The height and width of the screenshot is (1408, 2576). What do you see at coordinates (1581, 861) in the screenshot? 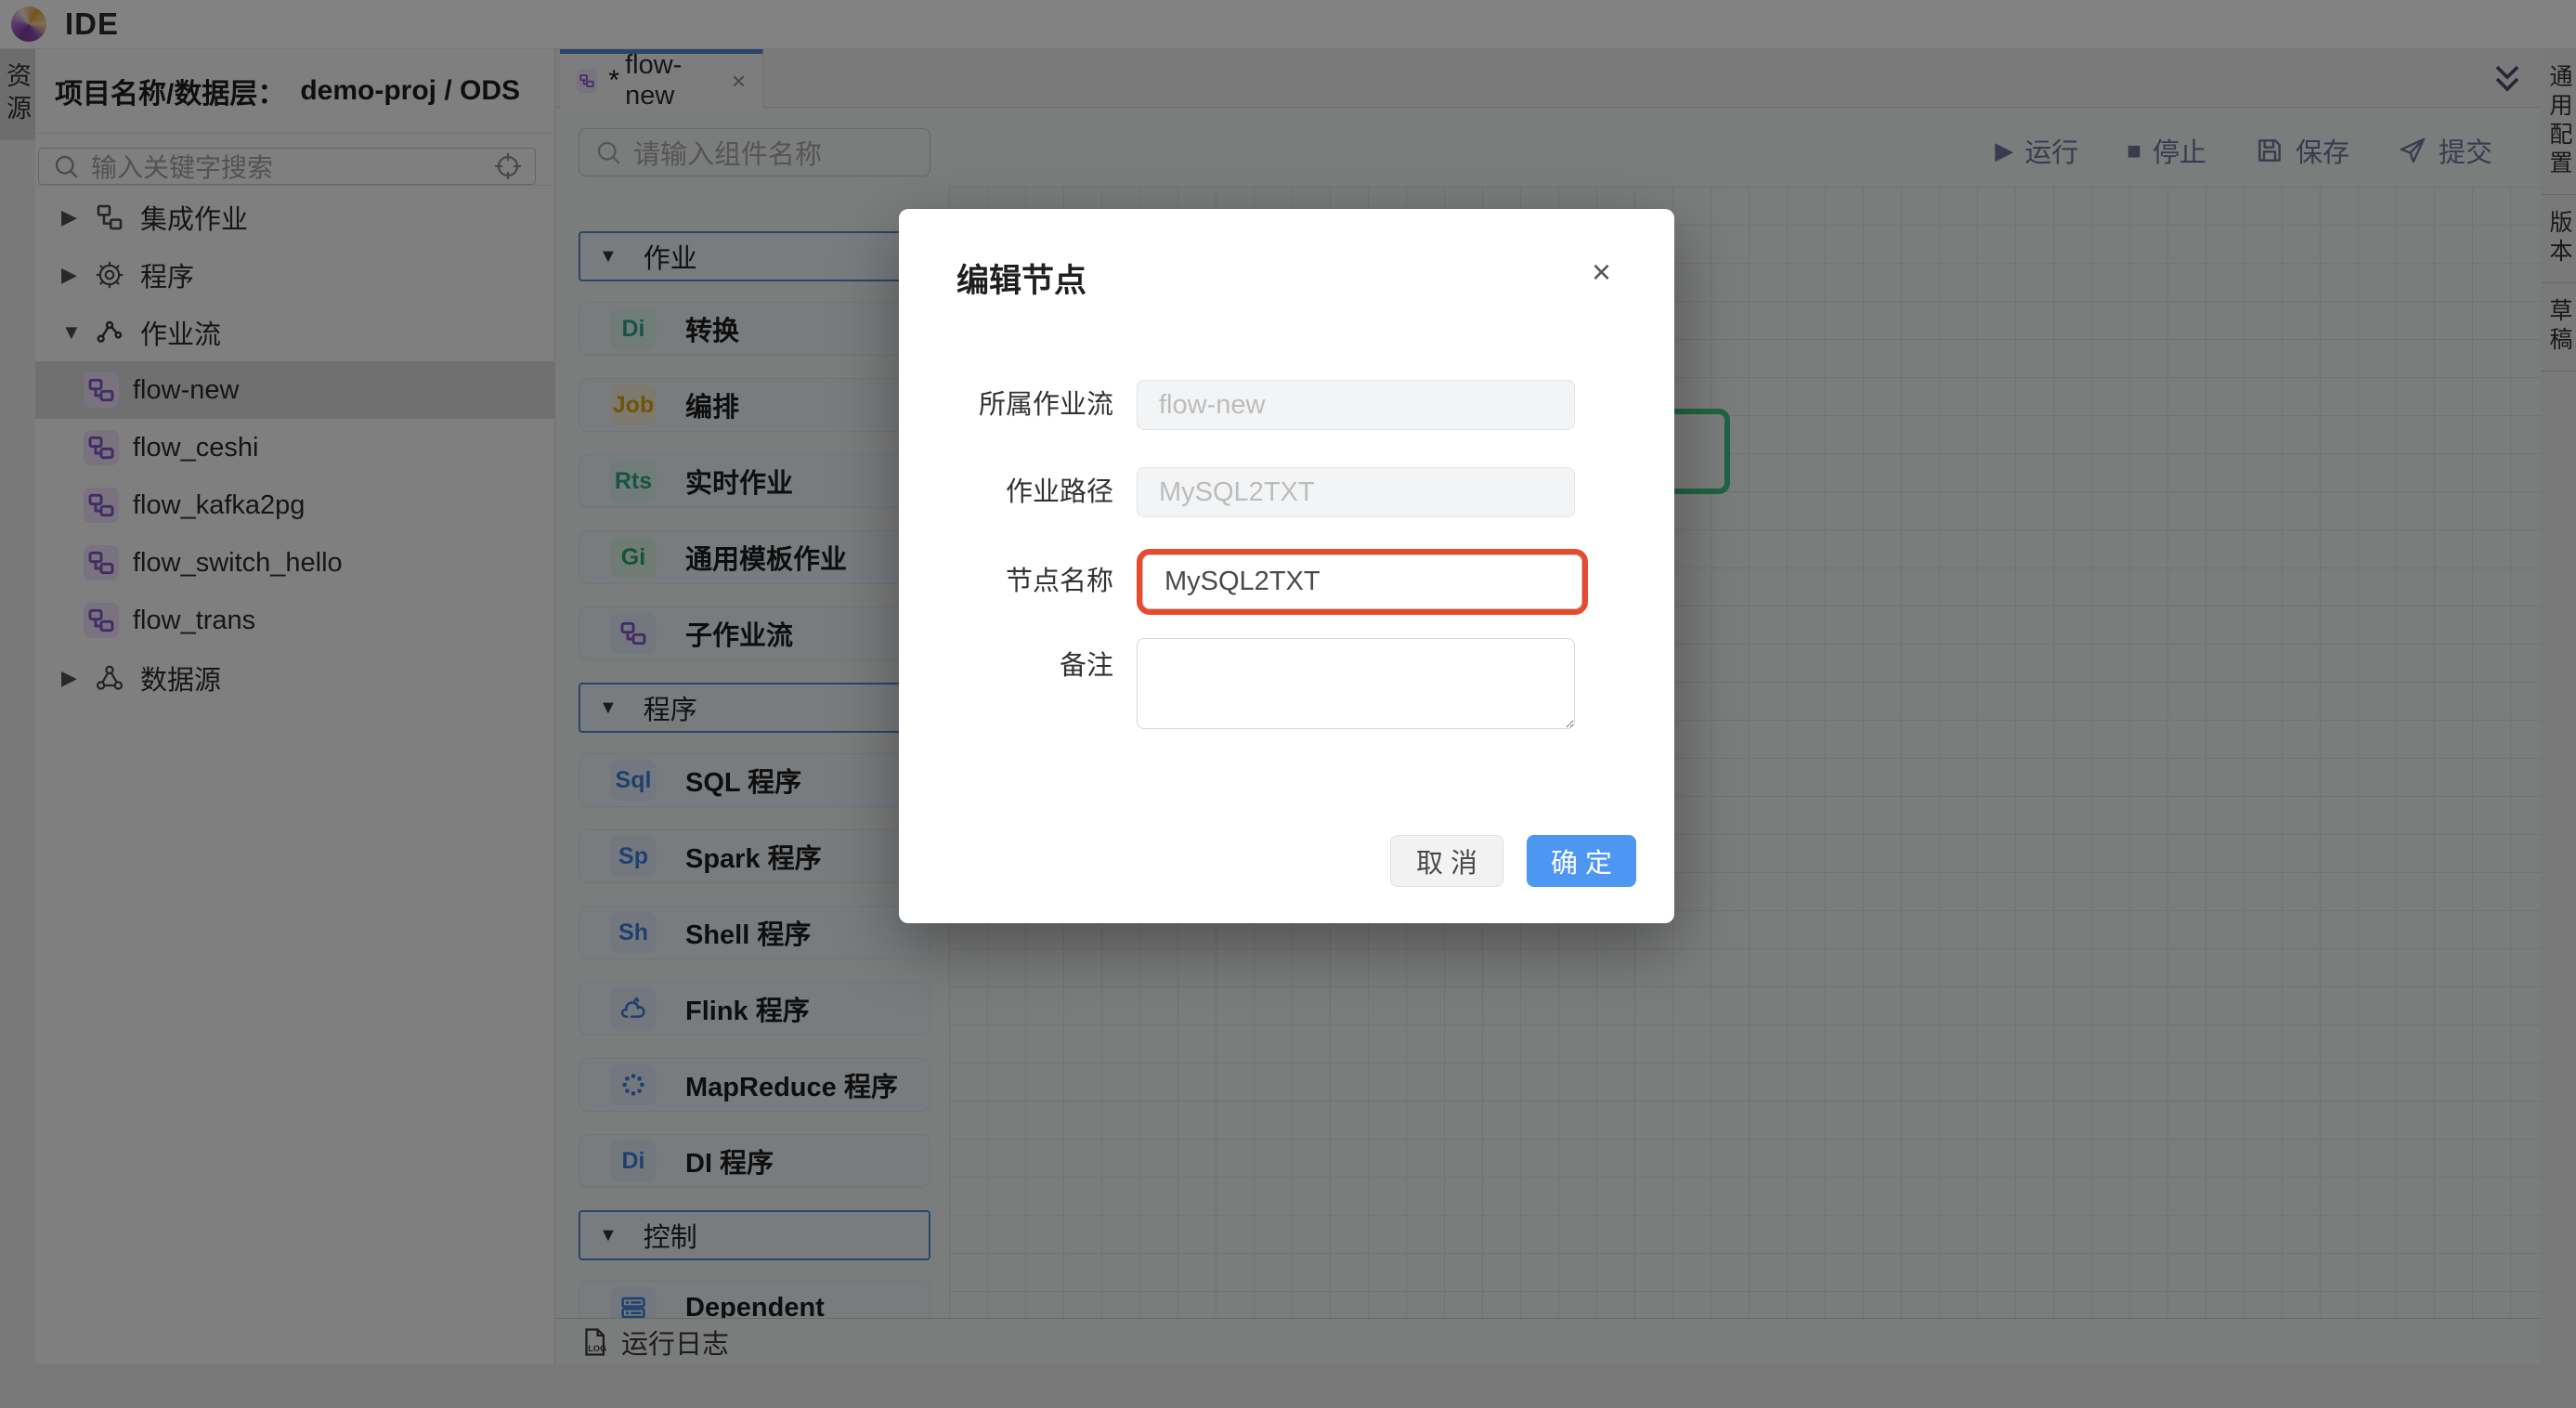
I see `confirm-button: 确 定` at bounding box center [1581, 861].